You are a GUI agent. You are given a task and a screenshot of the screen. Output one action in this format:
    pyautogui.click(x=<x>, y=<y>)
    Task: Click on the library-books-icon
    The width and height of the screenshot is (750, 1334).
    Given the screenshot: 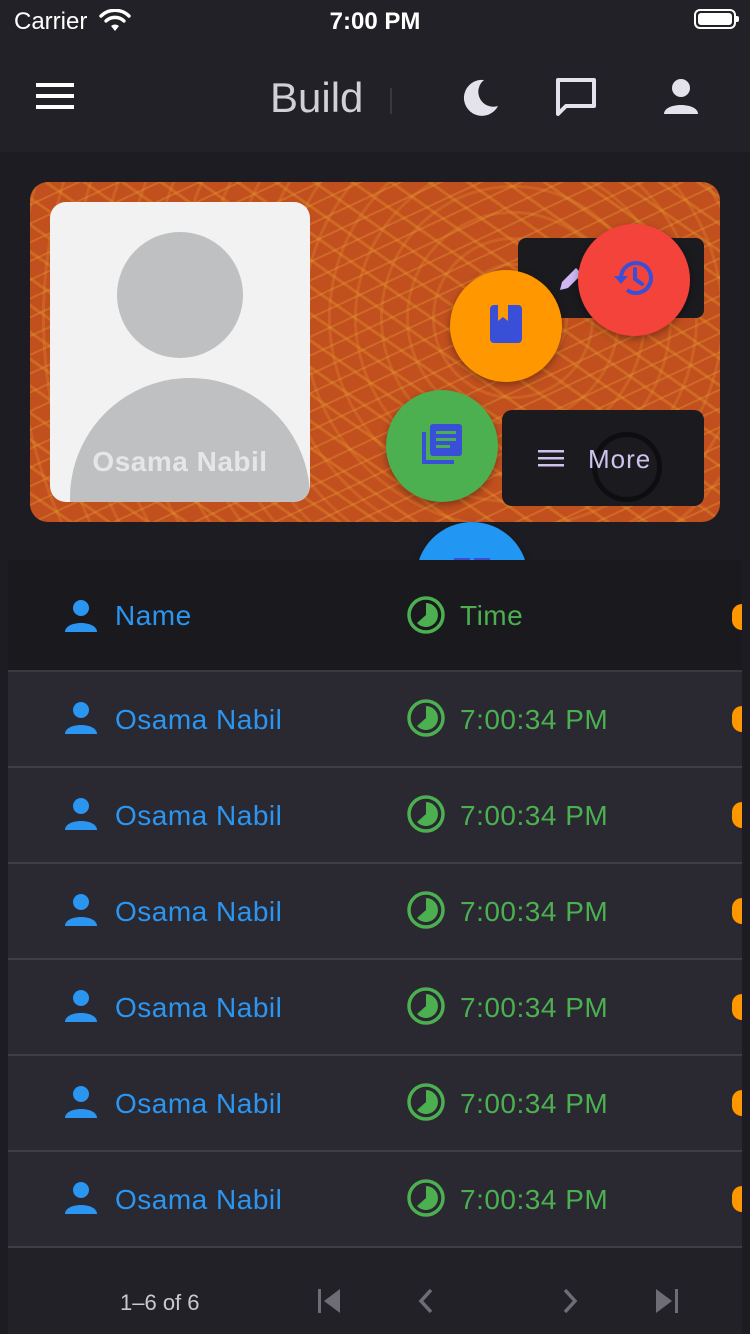 What is the action you would take?
    pyautogui.click(x=442, y=446)
    